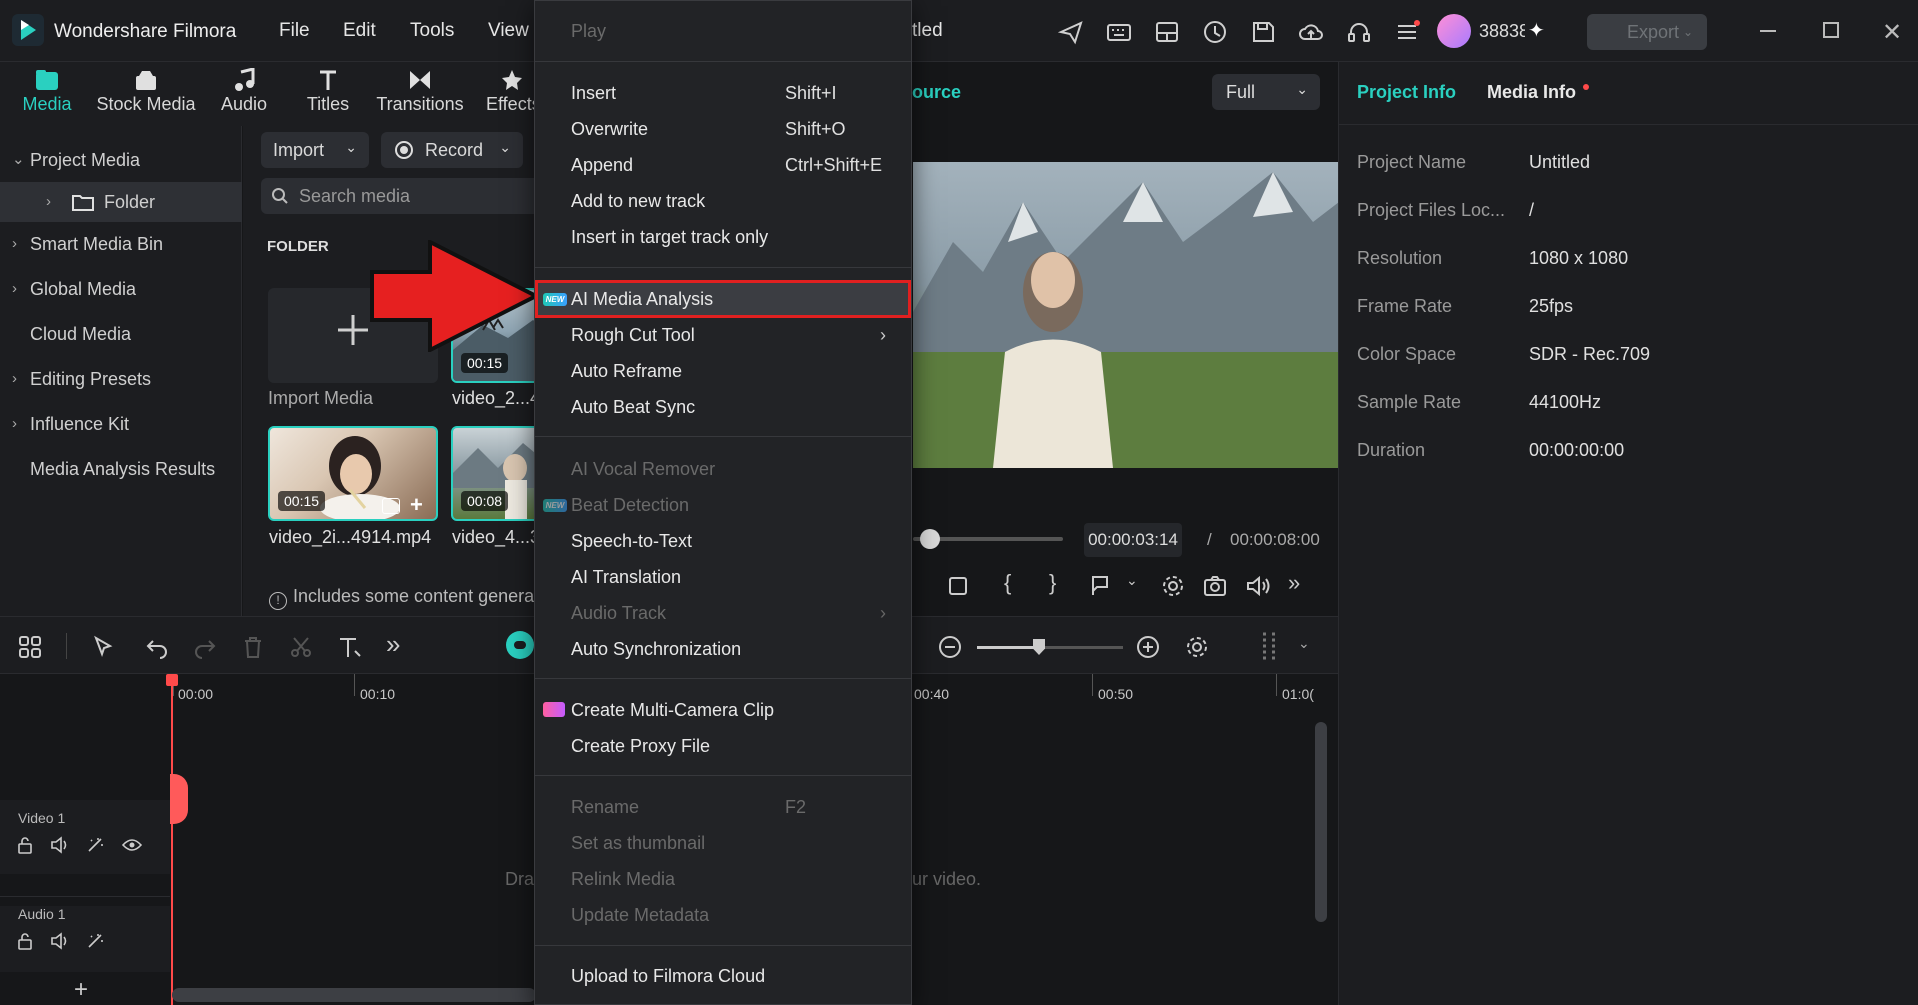  Describe the element at coordinates (723, 541) in the screenshot. I see `menu-item-speech-to-text: Speech-to-Text` at that location.